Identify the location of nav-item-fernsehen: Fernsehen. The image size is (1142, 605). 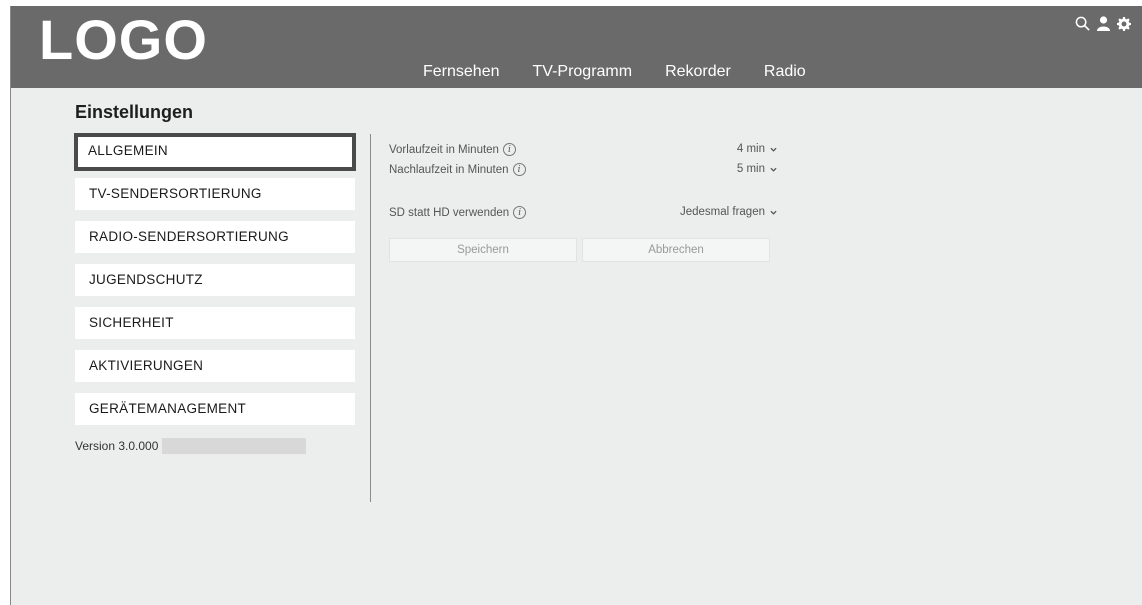
(461, 72).